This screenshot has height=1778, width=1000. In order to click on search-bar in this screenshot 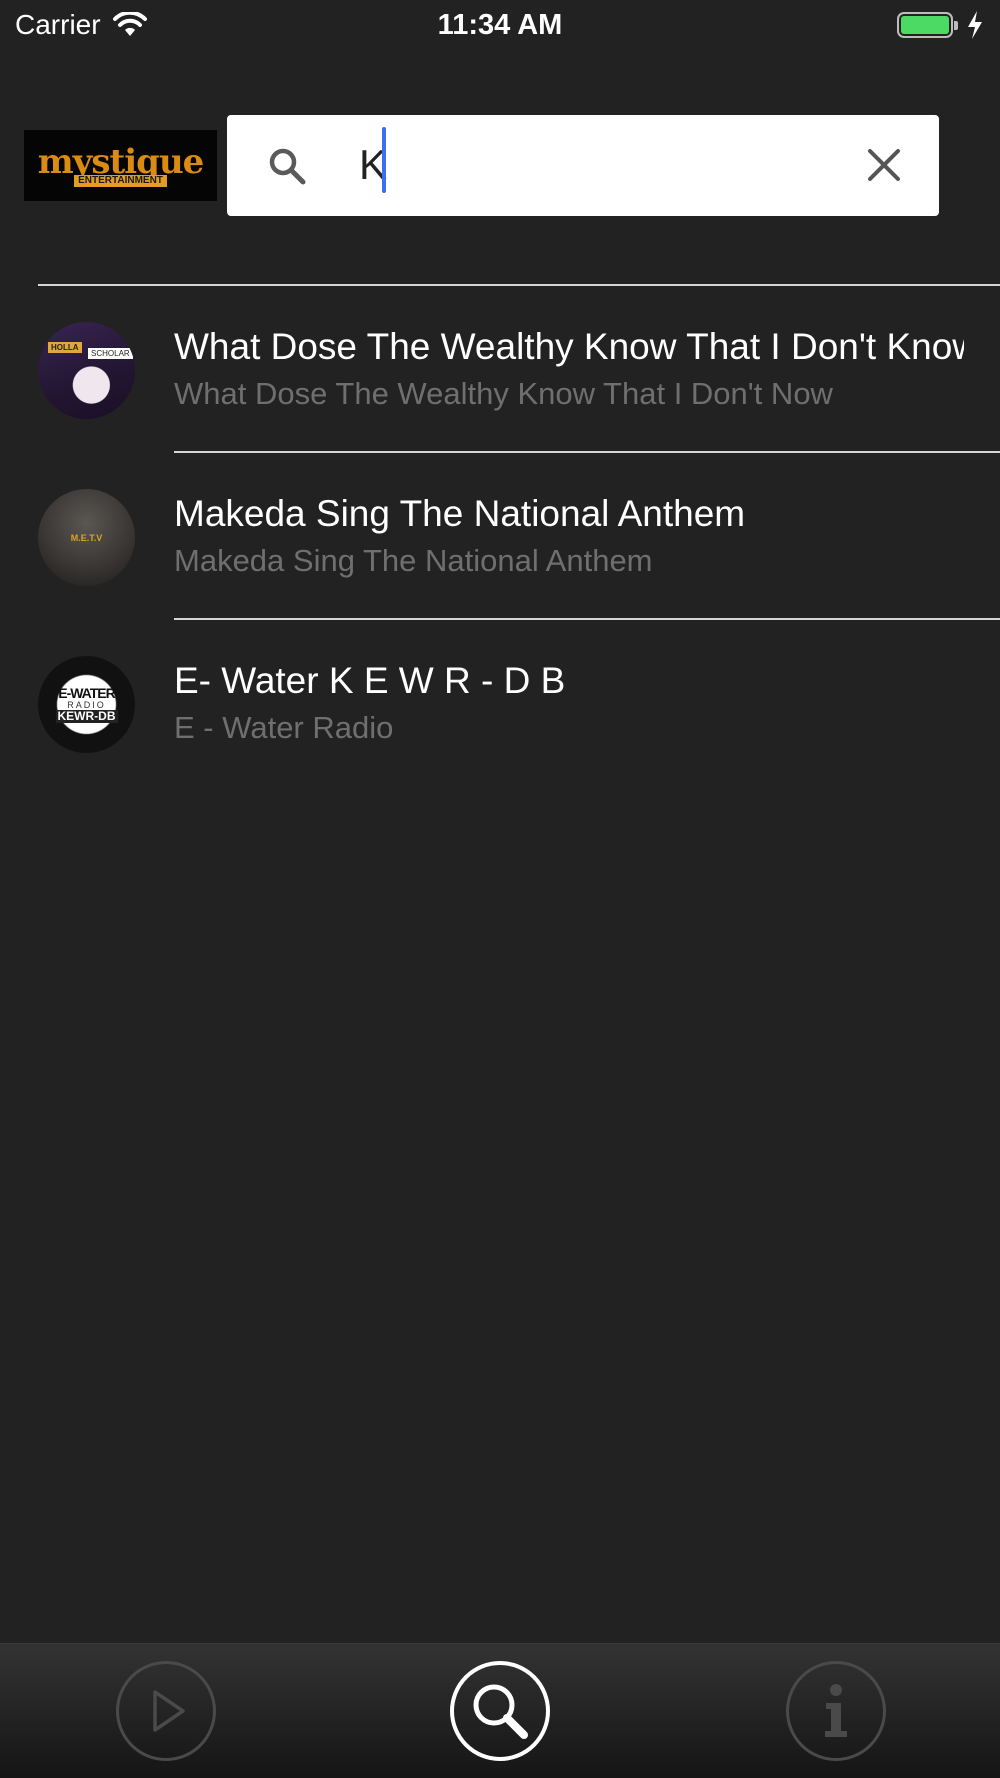, I will do `click(583, 165)`.